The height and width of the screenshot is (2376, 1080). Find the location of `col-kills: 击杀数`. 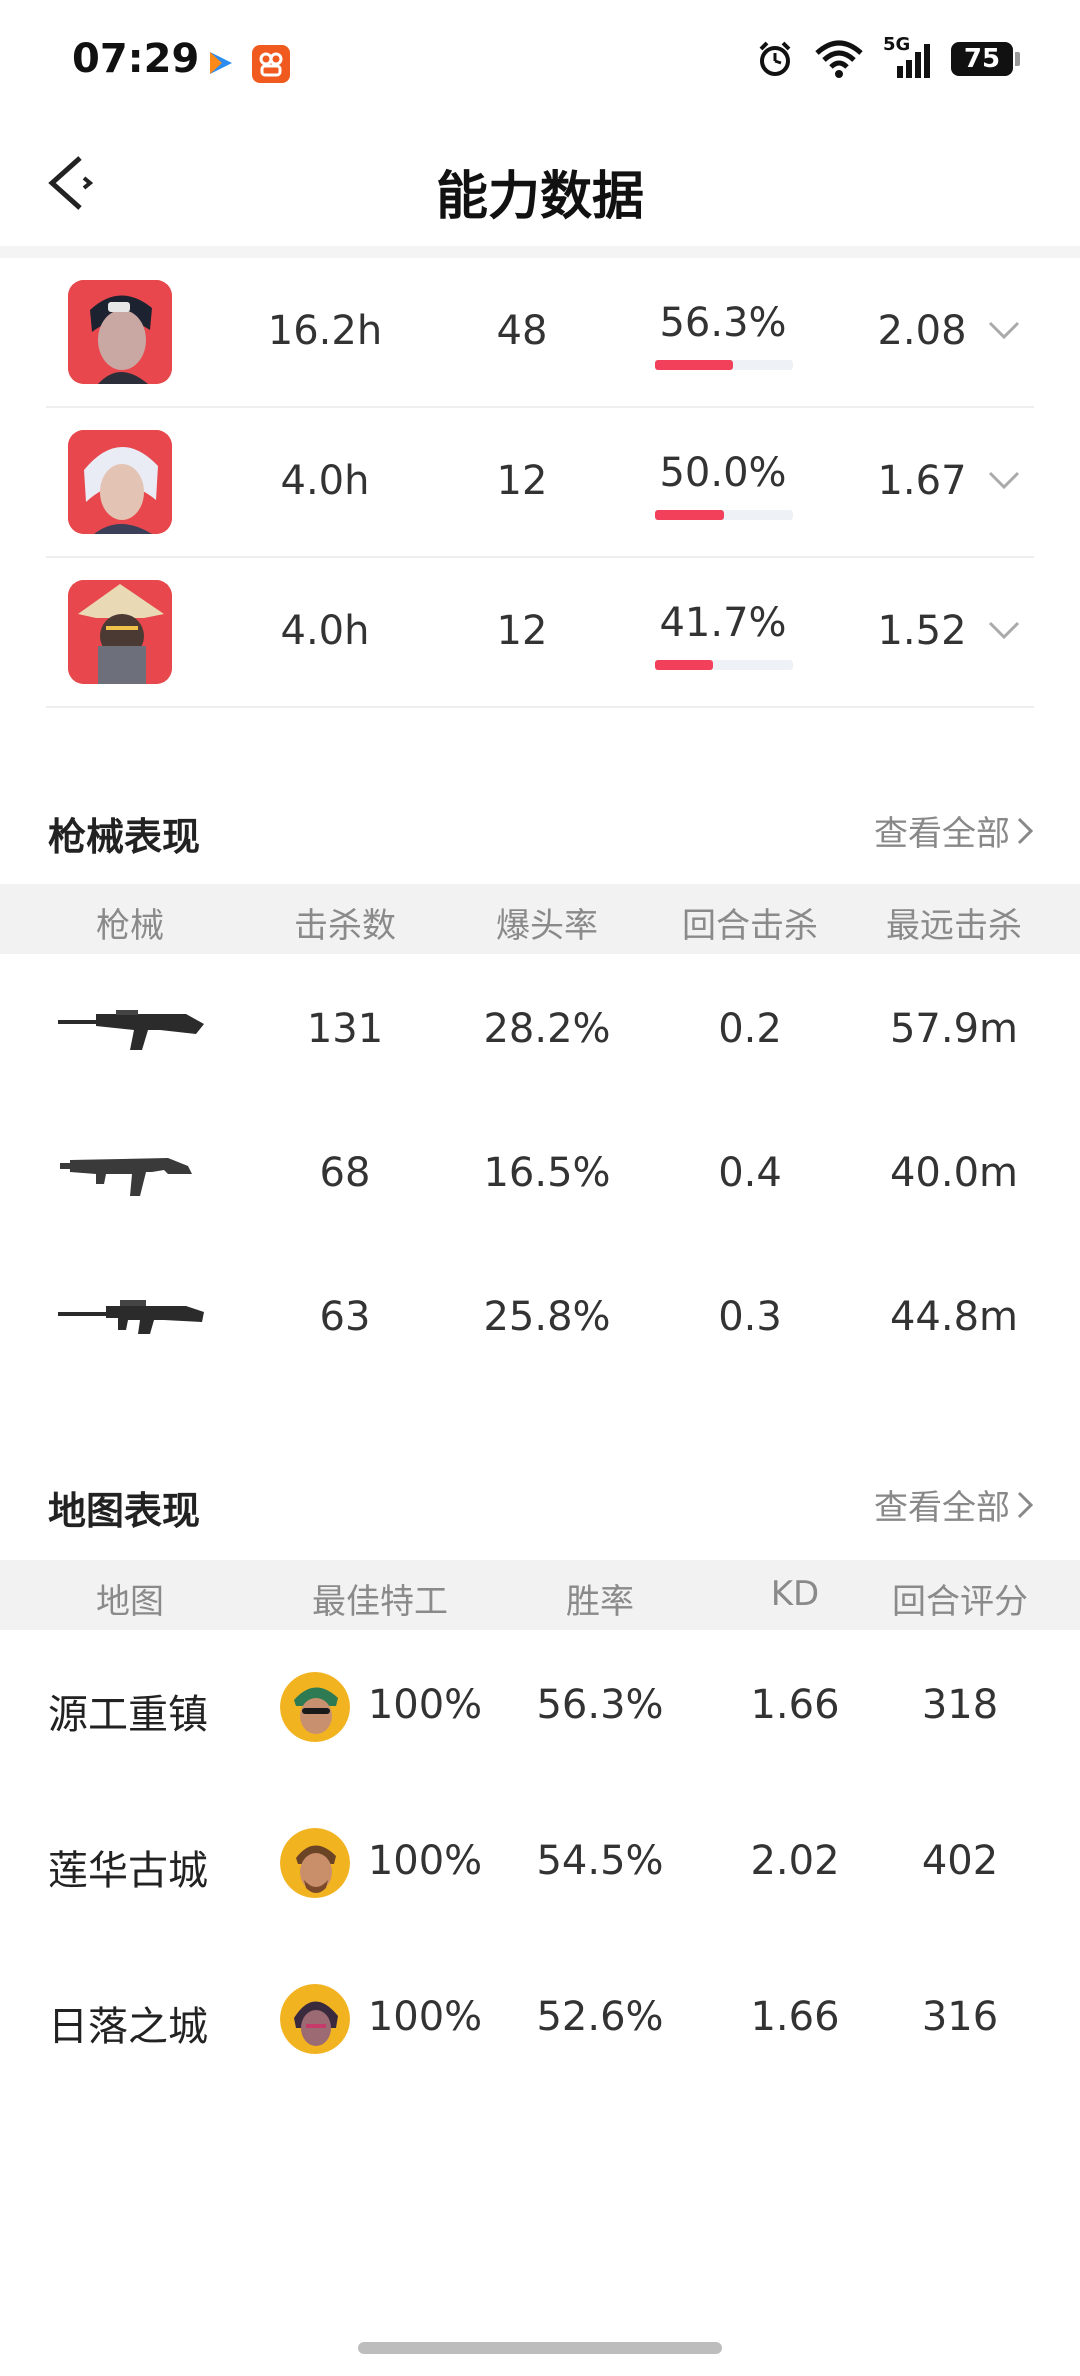

col-kills: 击杀数 is located at coordinates (345, 926).